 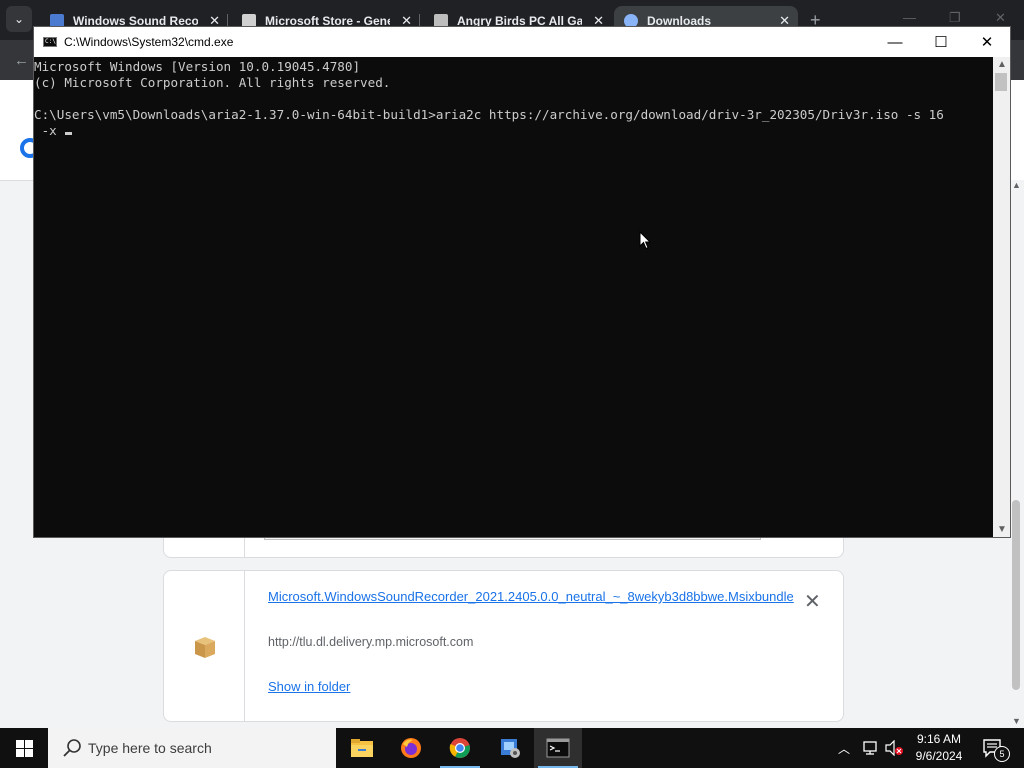 What do you see at coordinates (909, 17) in the screenshot?
I see `browser-minimize-icon: —` at bounding box center [909, 17].